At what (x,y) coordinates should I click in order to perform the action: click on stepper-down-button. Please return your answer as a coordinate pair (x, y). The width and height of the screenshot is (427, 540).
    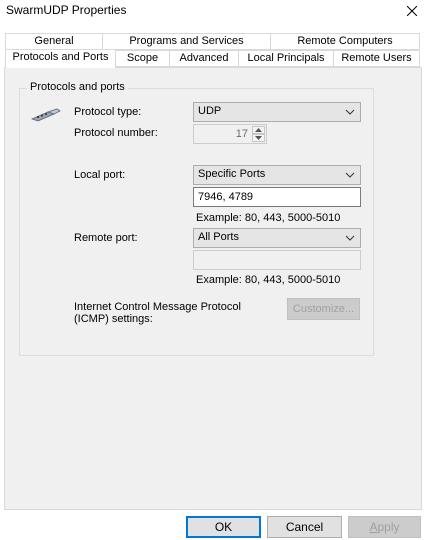
    Looking at the image, I should click on (258, 138).